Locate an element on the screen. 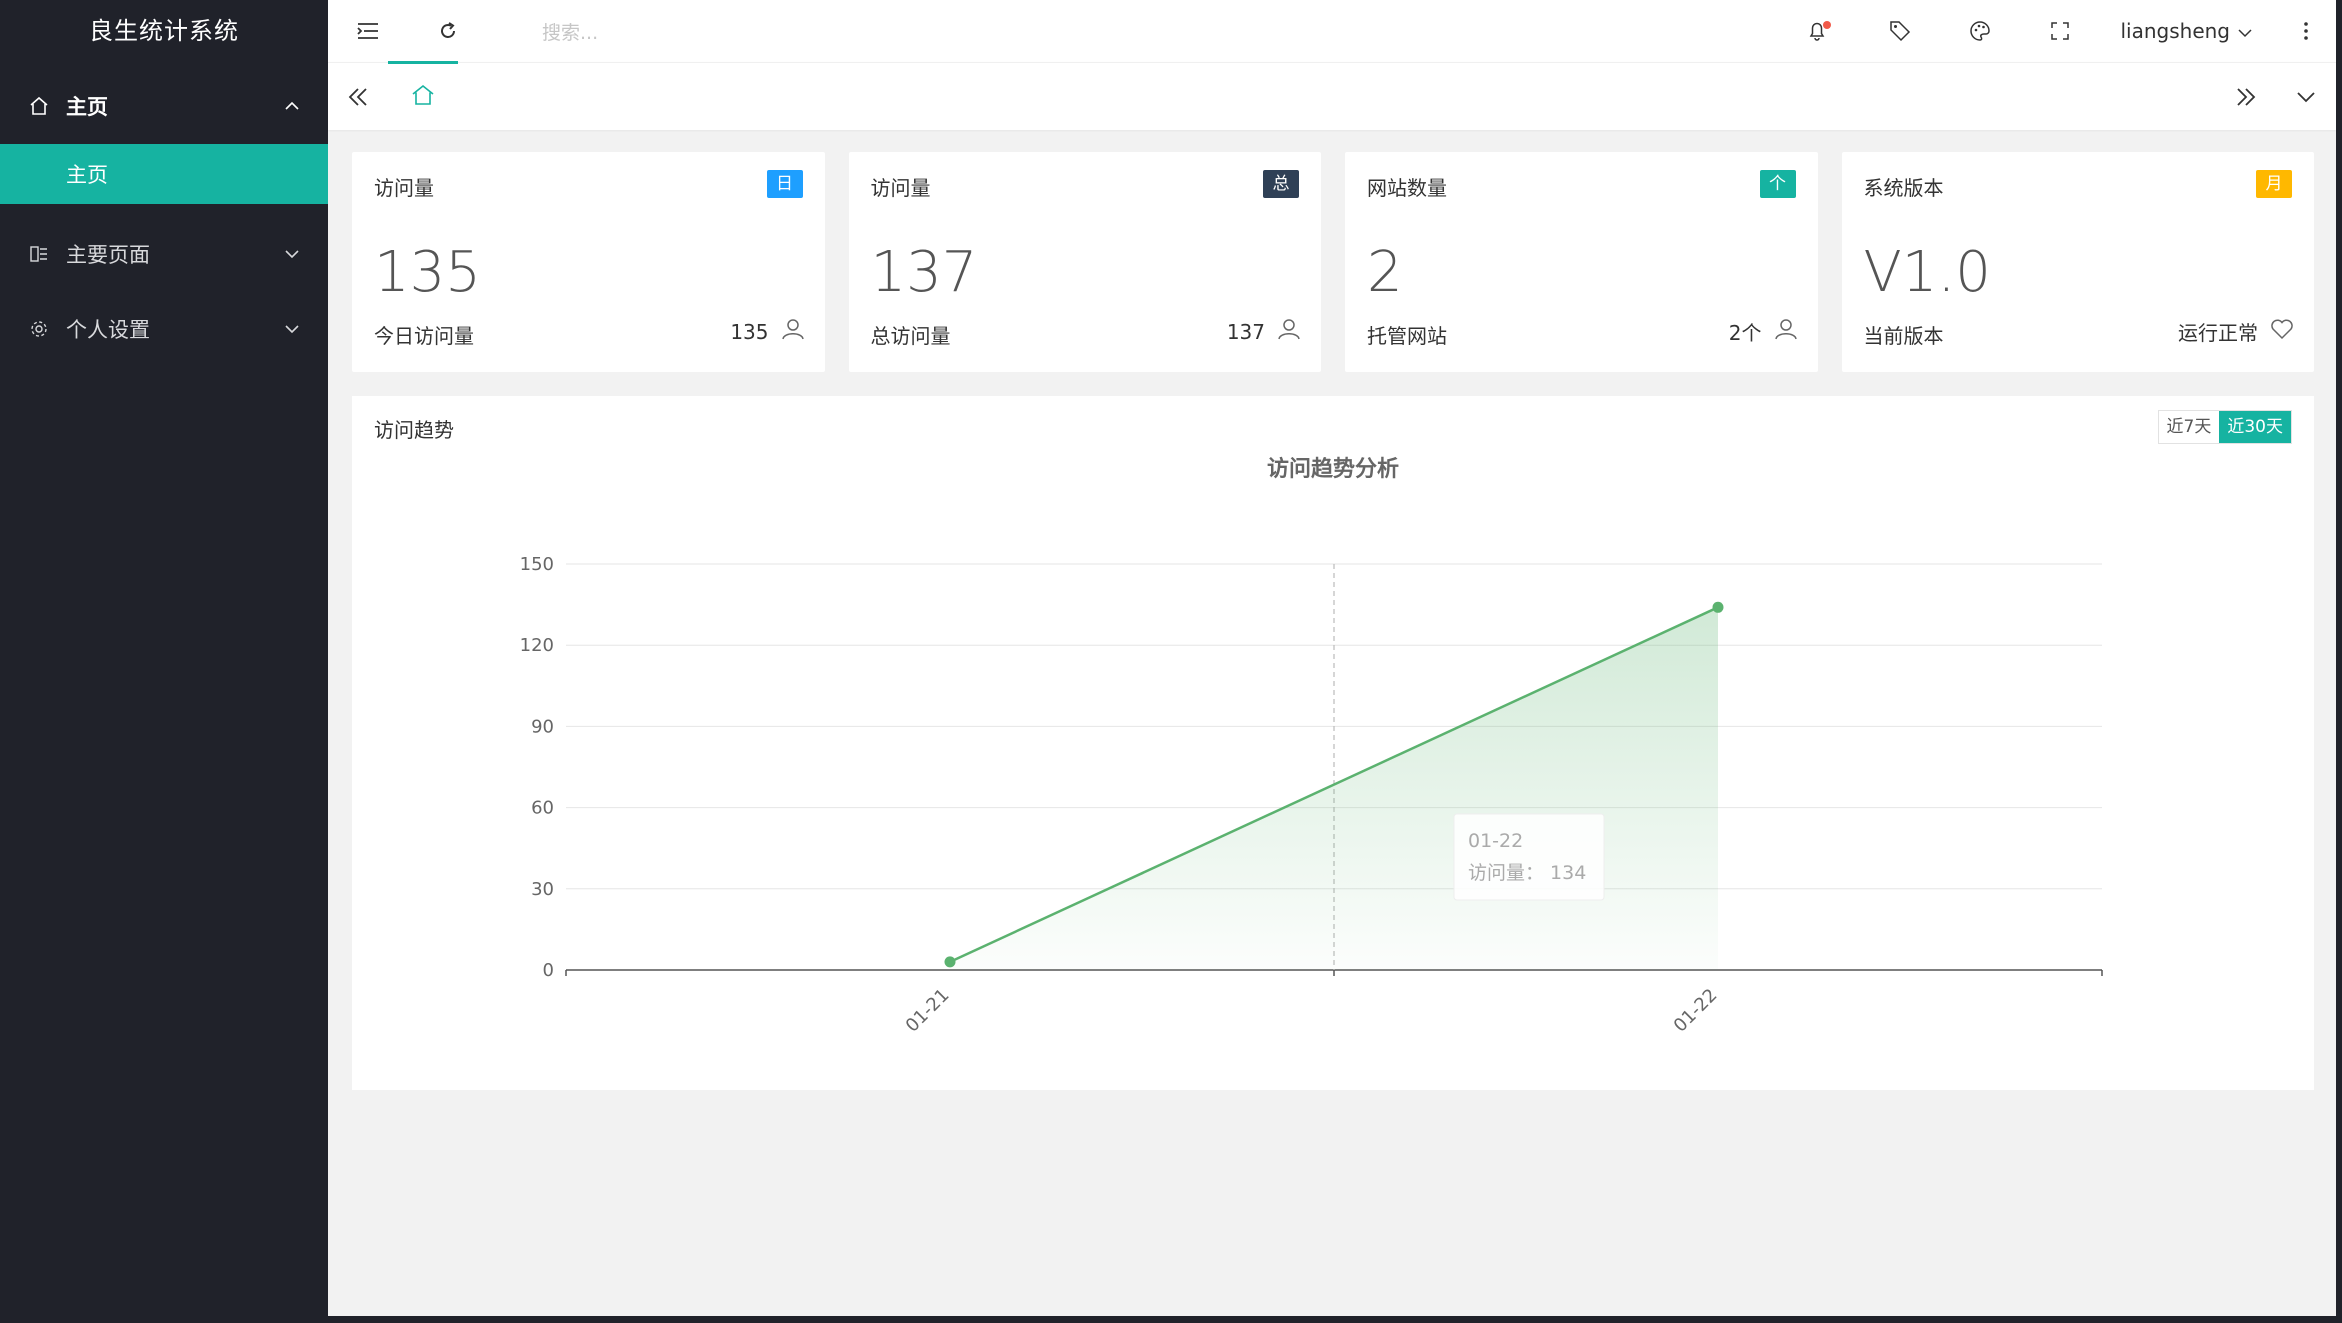 This screenshot has width=2342, height=1323. bell-icon is located at coordinates (1820, 31).